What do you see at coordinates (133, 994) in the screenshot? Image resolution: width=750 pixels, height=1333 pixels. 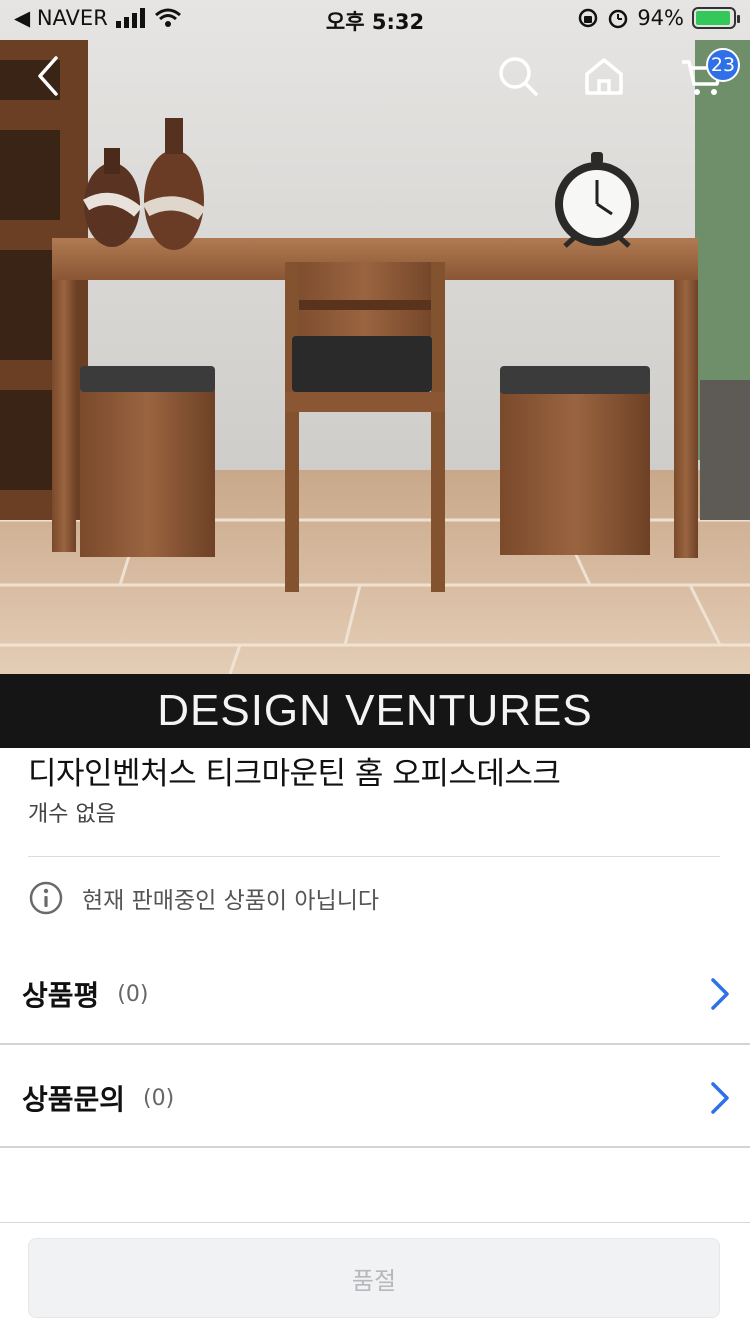 I see `reviews-count: (0)` at bounding box center [133, 994].